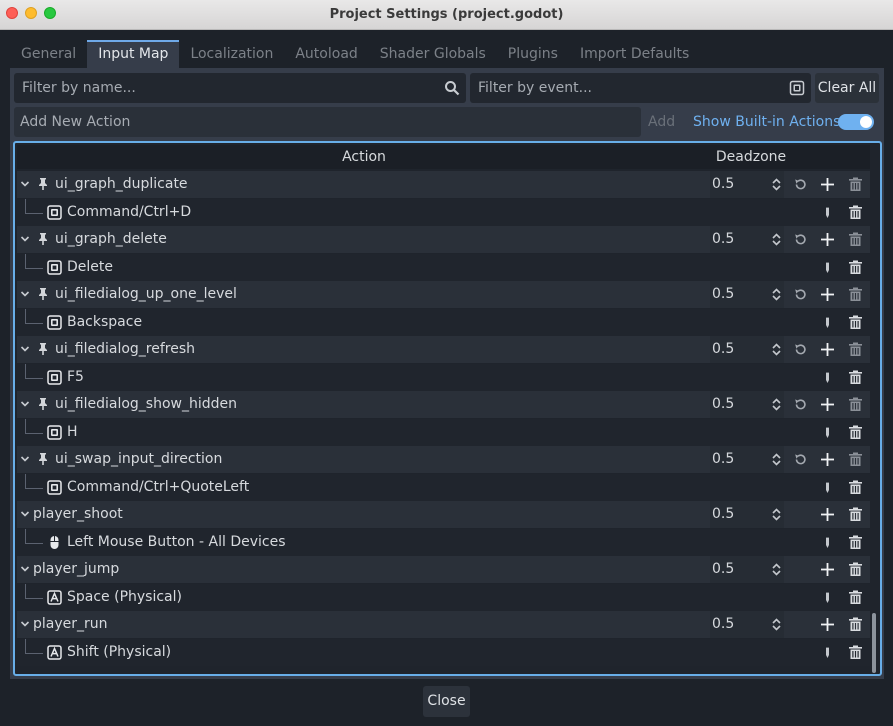  I want to click on tab-autoload: Autoload, so click(326, 54).